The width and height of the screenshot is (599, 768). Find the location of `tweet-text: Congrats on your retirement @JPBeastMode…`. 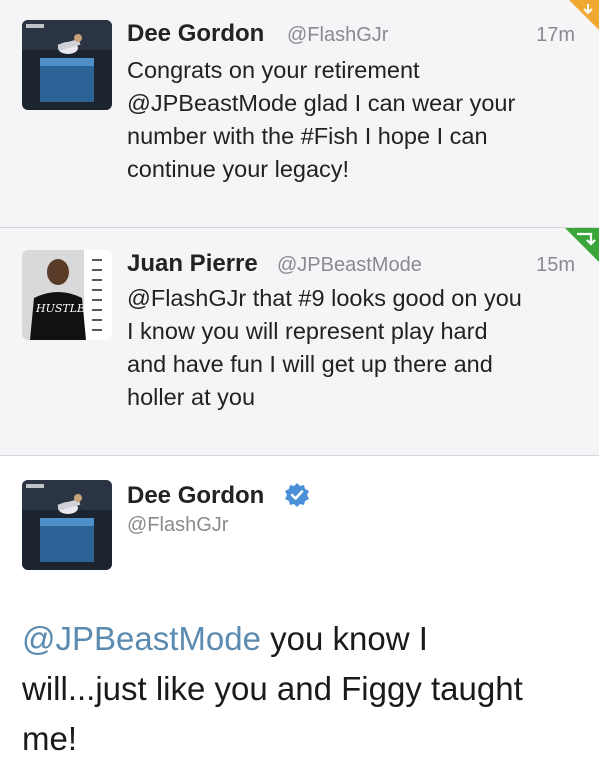

tweet-text: Congrats on your retirement @JPBeastMode… is located at coordinates (352, 120).